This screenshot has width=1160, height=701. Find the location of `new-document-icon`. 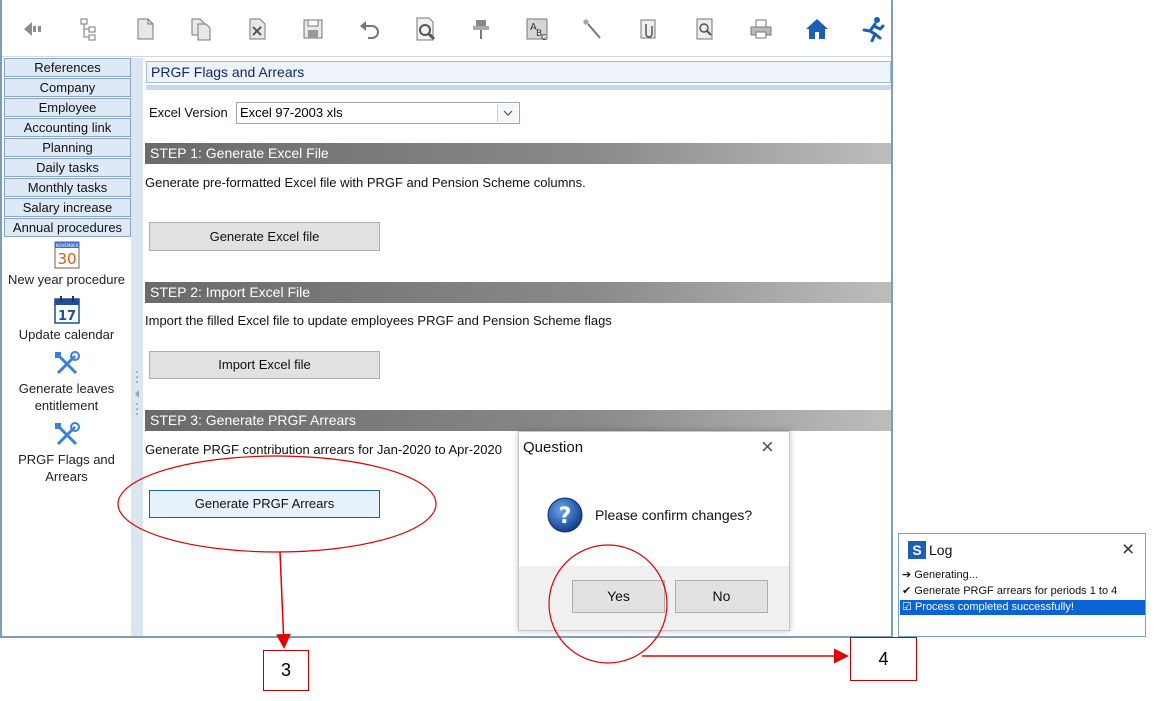

new-document-icon is located at coordinates (145, 29).